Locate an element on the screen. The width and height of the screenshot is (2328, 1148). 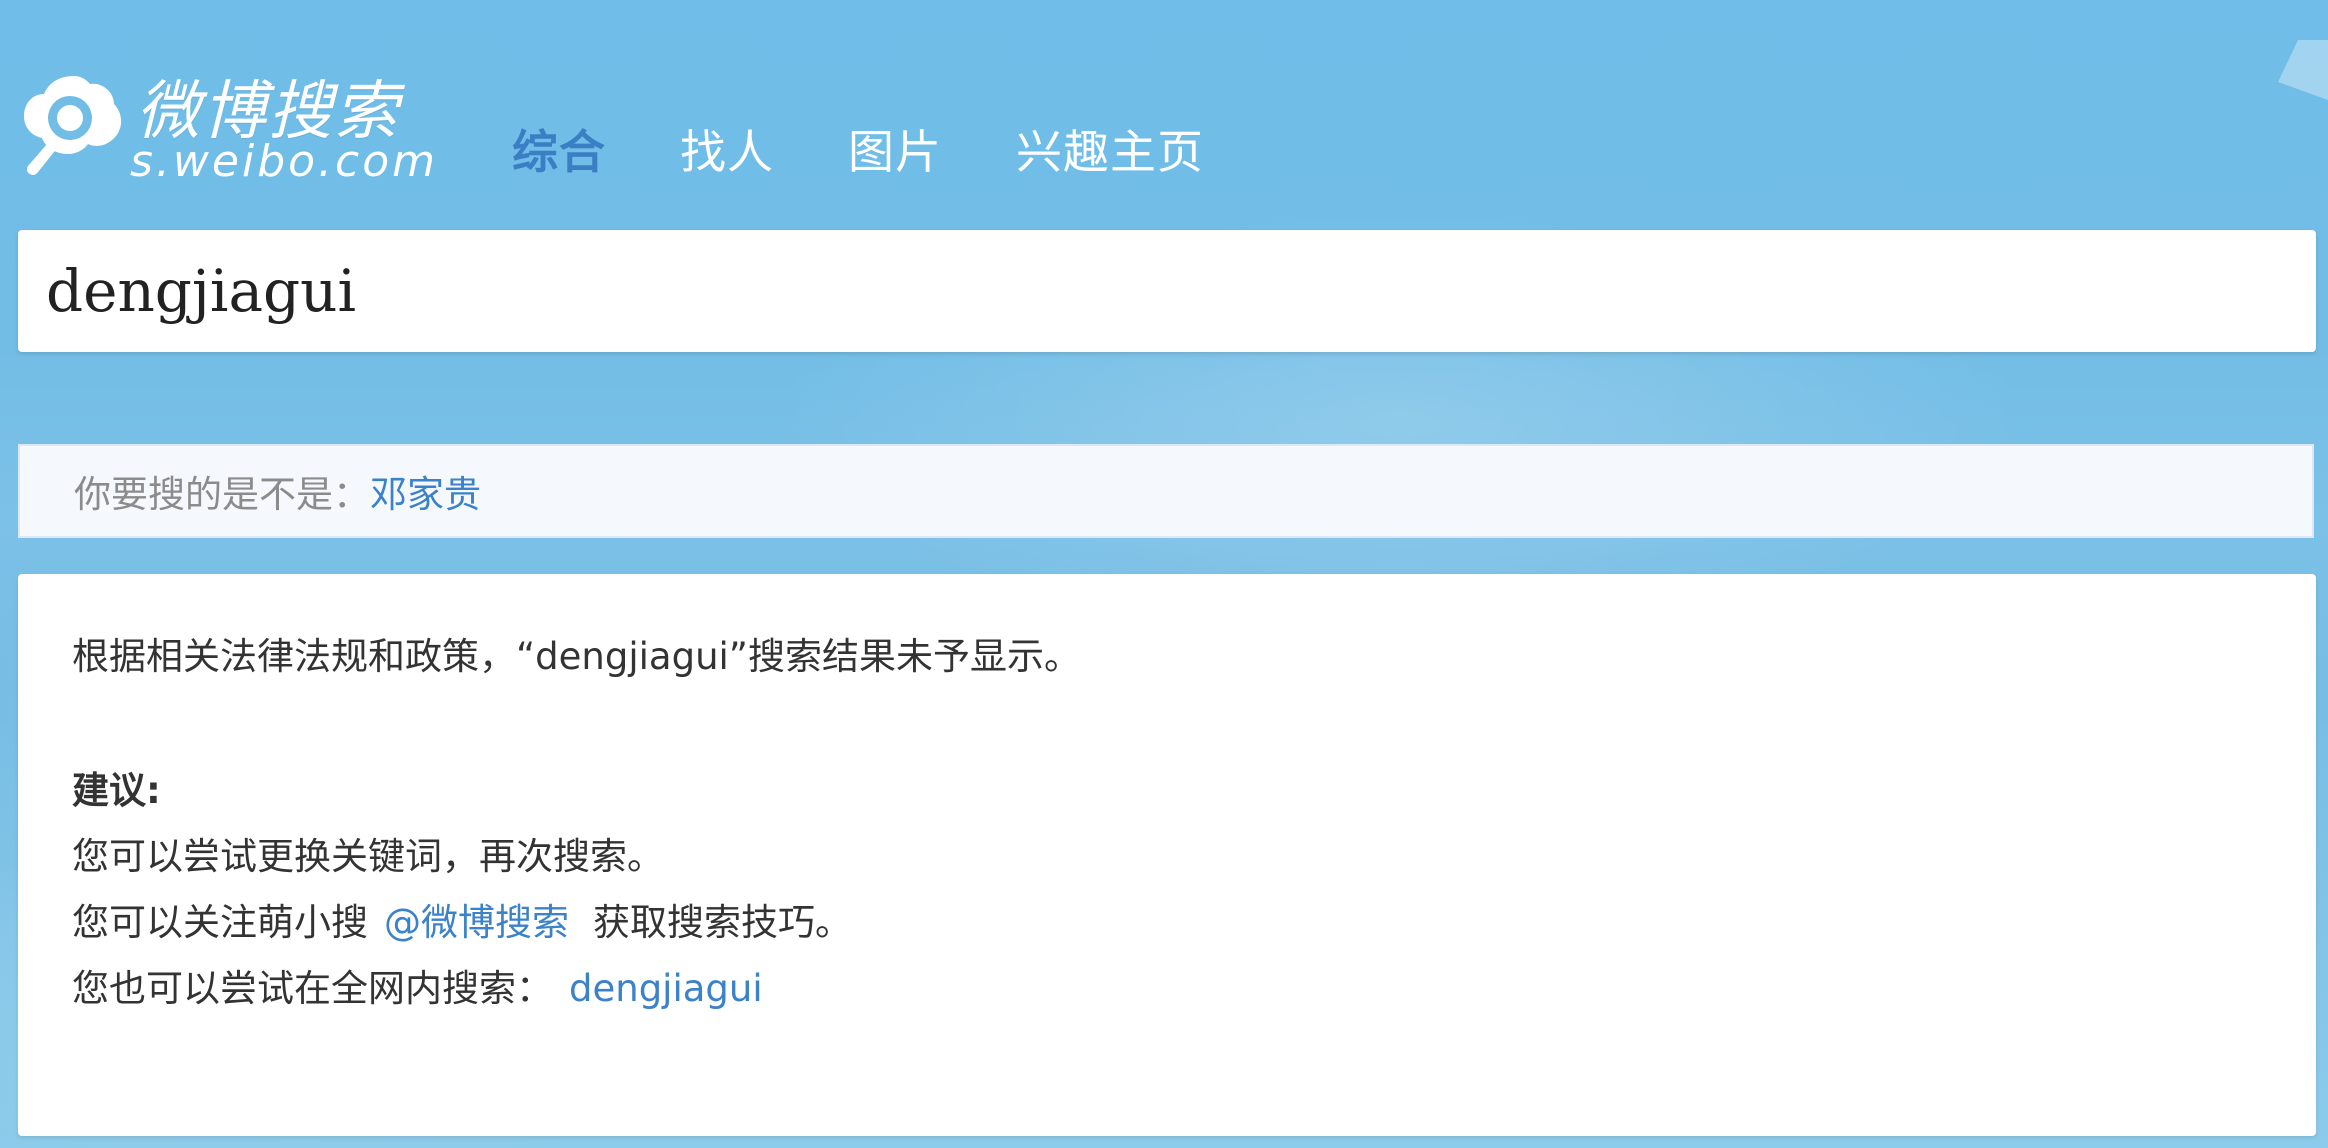
search-box is located at coordinates (1167, 291).